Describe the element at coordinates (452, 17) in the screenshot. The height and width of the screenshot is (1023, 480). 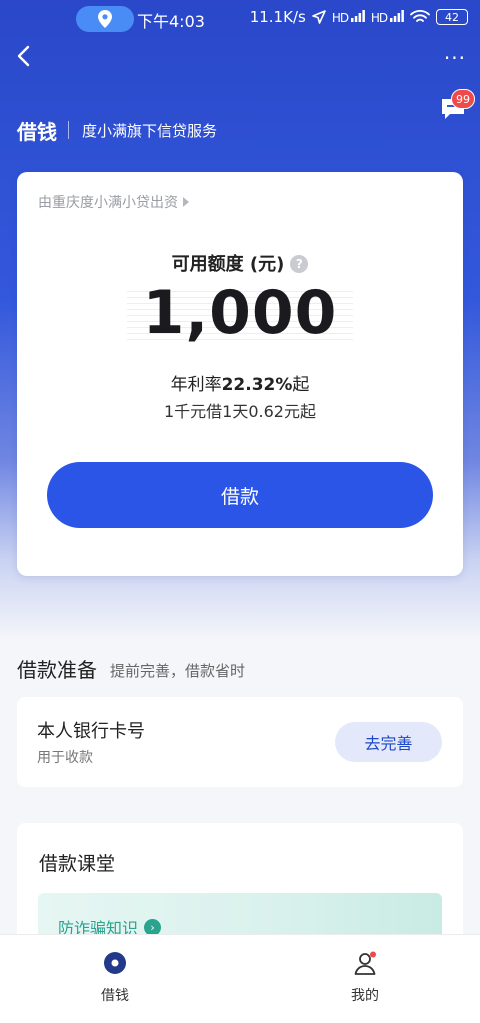
I see `battery-icon: 42` at that location.